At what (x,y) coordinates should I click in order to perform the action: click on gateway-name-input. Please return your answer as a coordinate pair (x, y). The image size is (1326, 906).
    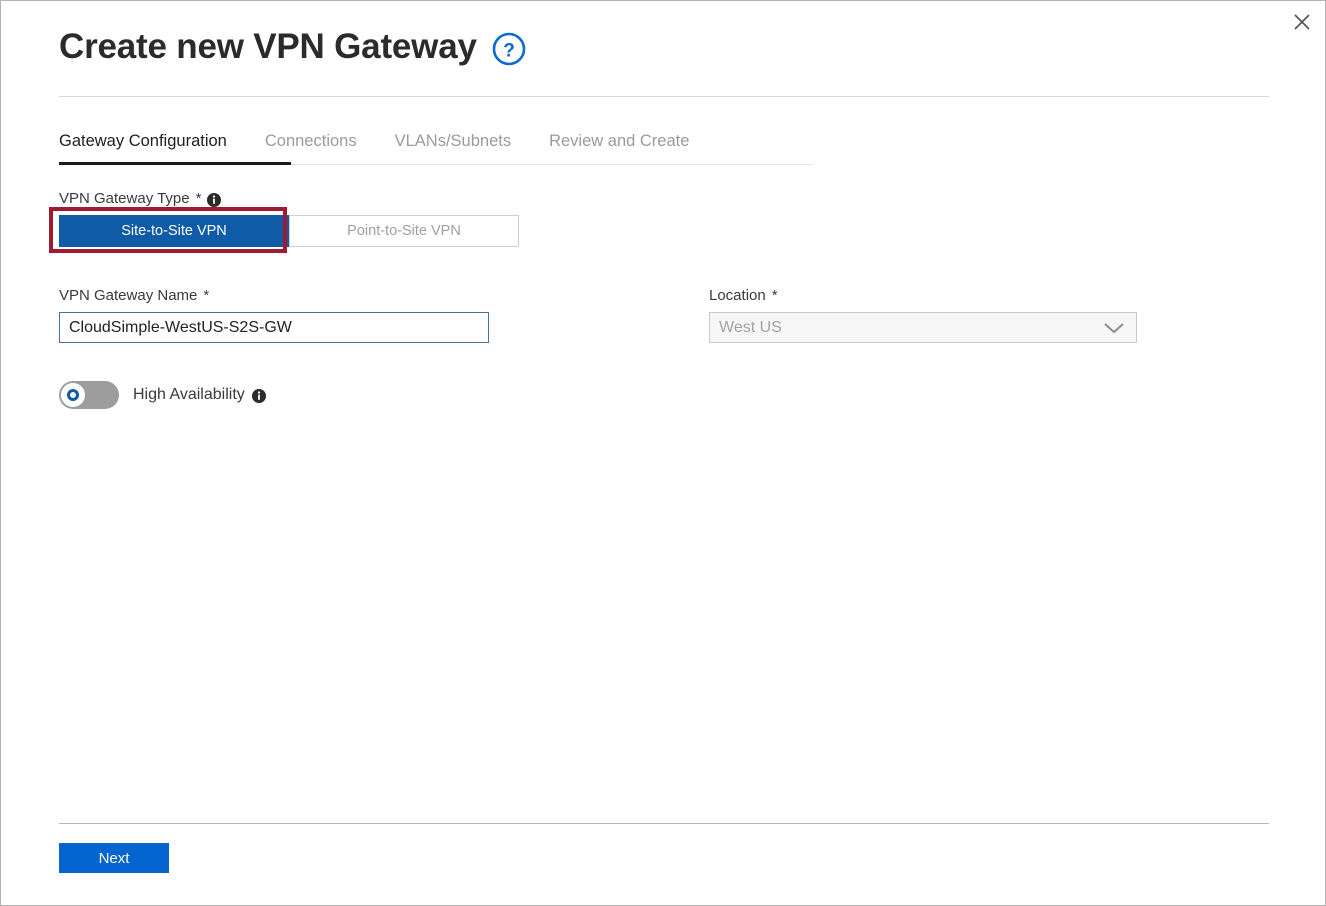
    Looking at the image, I should click on (274, 327).